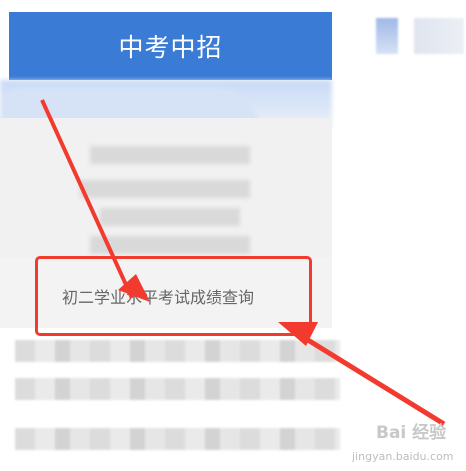 The height and width of the screenshot is (471, 466). What do you see at coordinates (403, 456) in the screenshot?
I see `watermark-url: jingyan.baidu.com` at bounding box center [403, 456].